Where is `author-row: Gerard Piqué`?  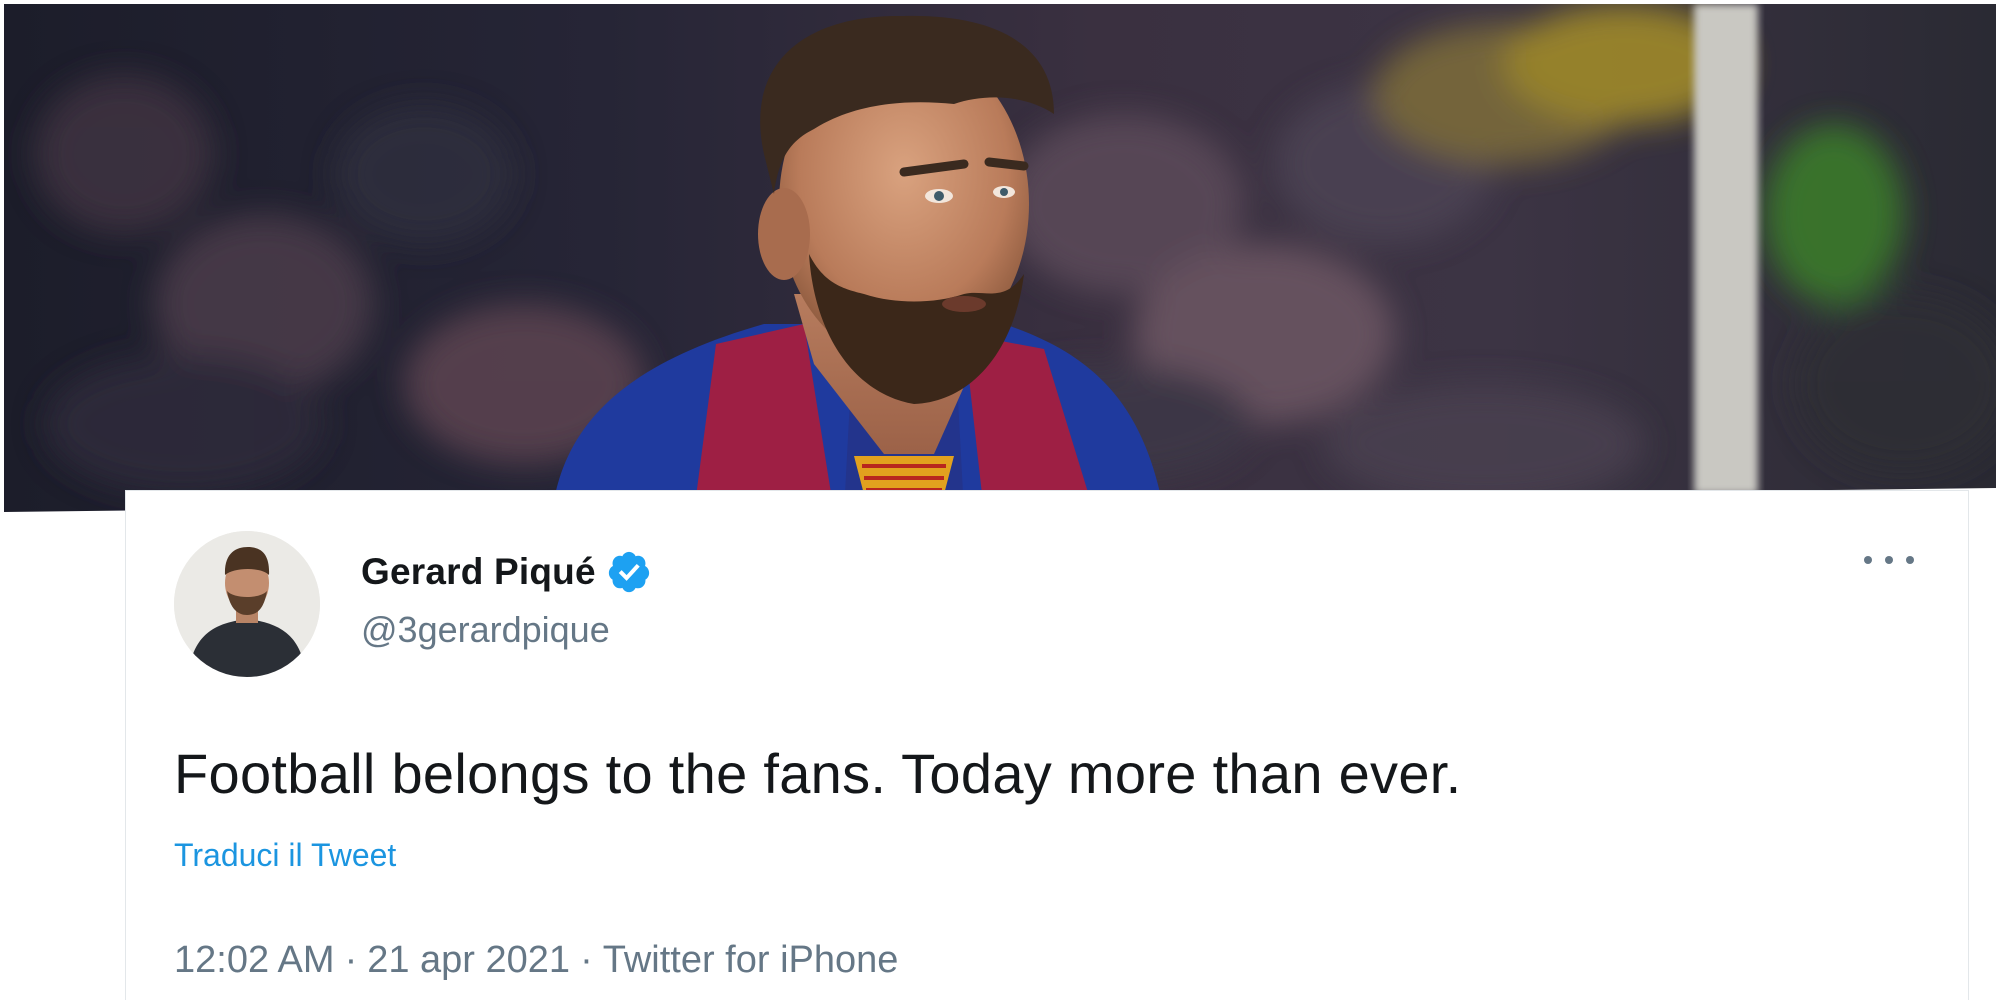
author-row: Gerard Piqué is located at coordinates (506, 572).